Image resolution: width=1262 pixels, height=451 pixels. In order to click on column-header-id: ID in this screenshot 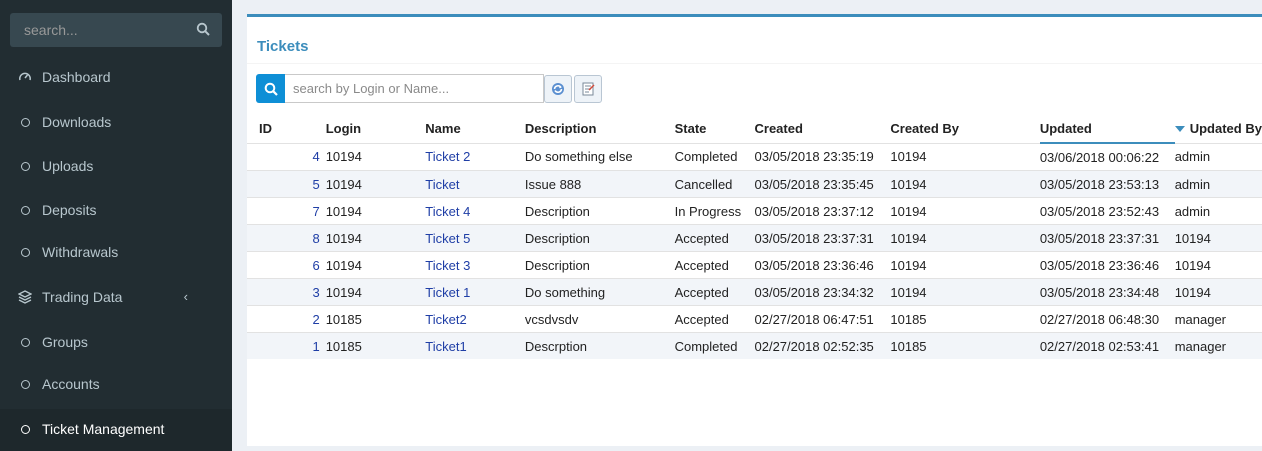, I will do `click(274, 128)`.